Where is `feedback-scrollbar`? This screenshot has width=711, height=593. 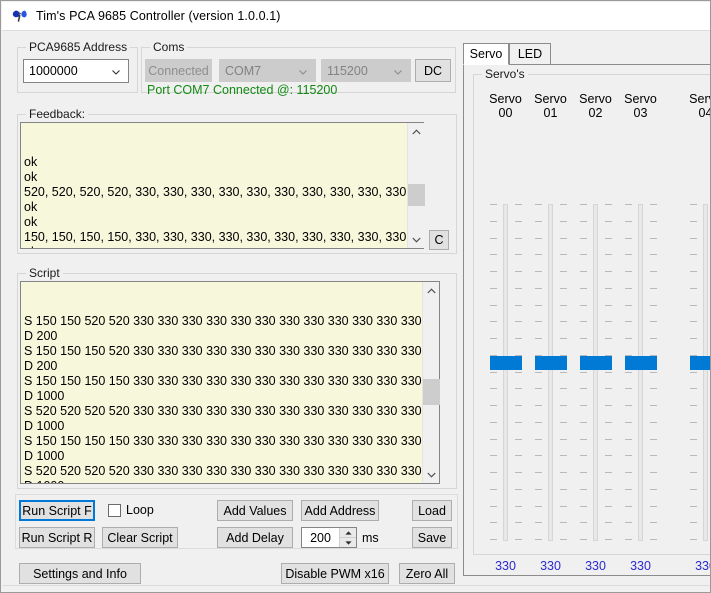
feedback-scrollbar is located at coordinates (416, 185).